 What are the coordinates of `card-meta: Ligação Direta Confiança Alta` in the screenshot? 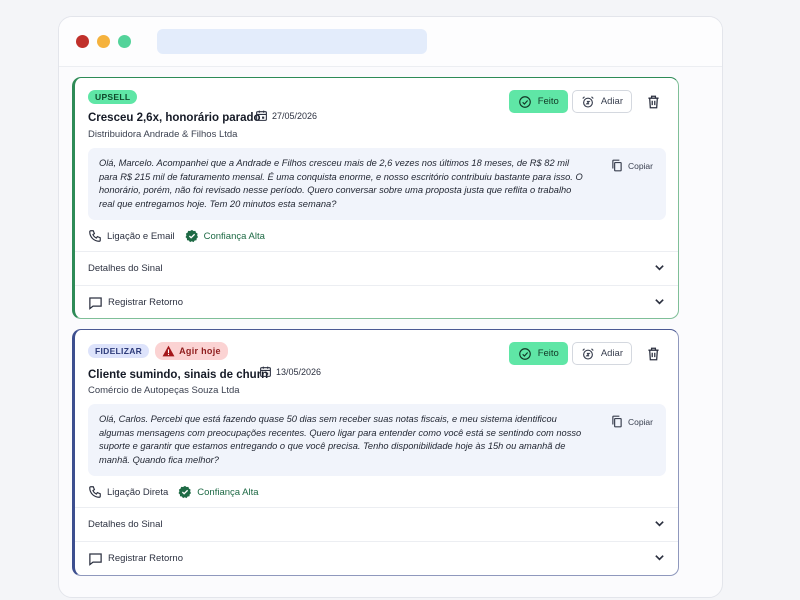 It's located at (173, 492).